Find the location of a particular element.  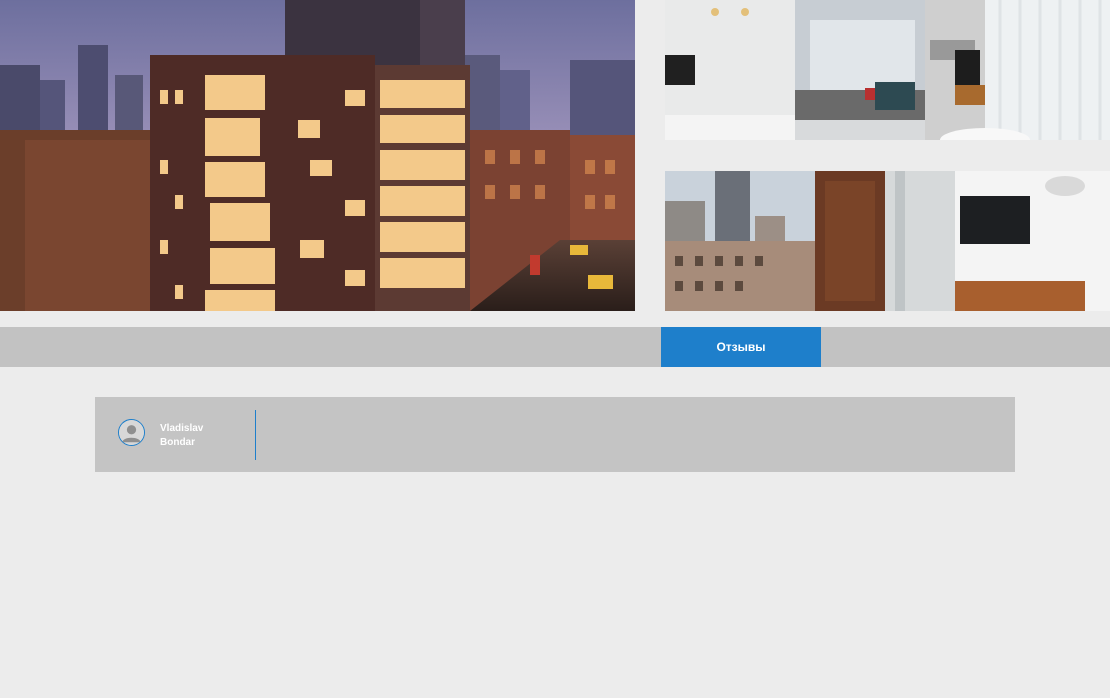

tab-reviews: Отзывы is located at coordinates (741, 347).